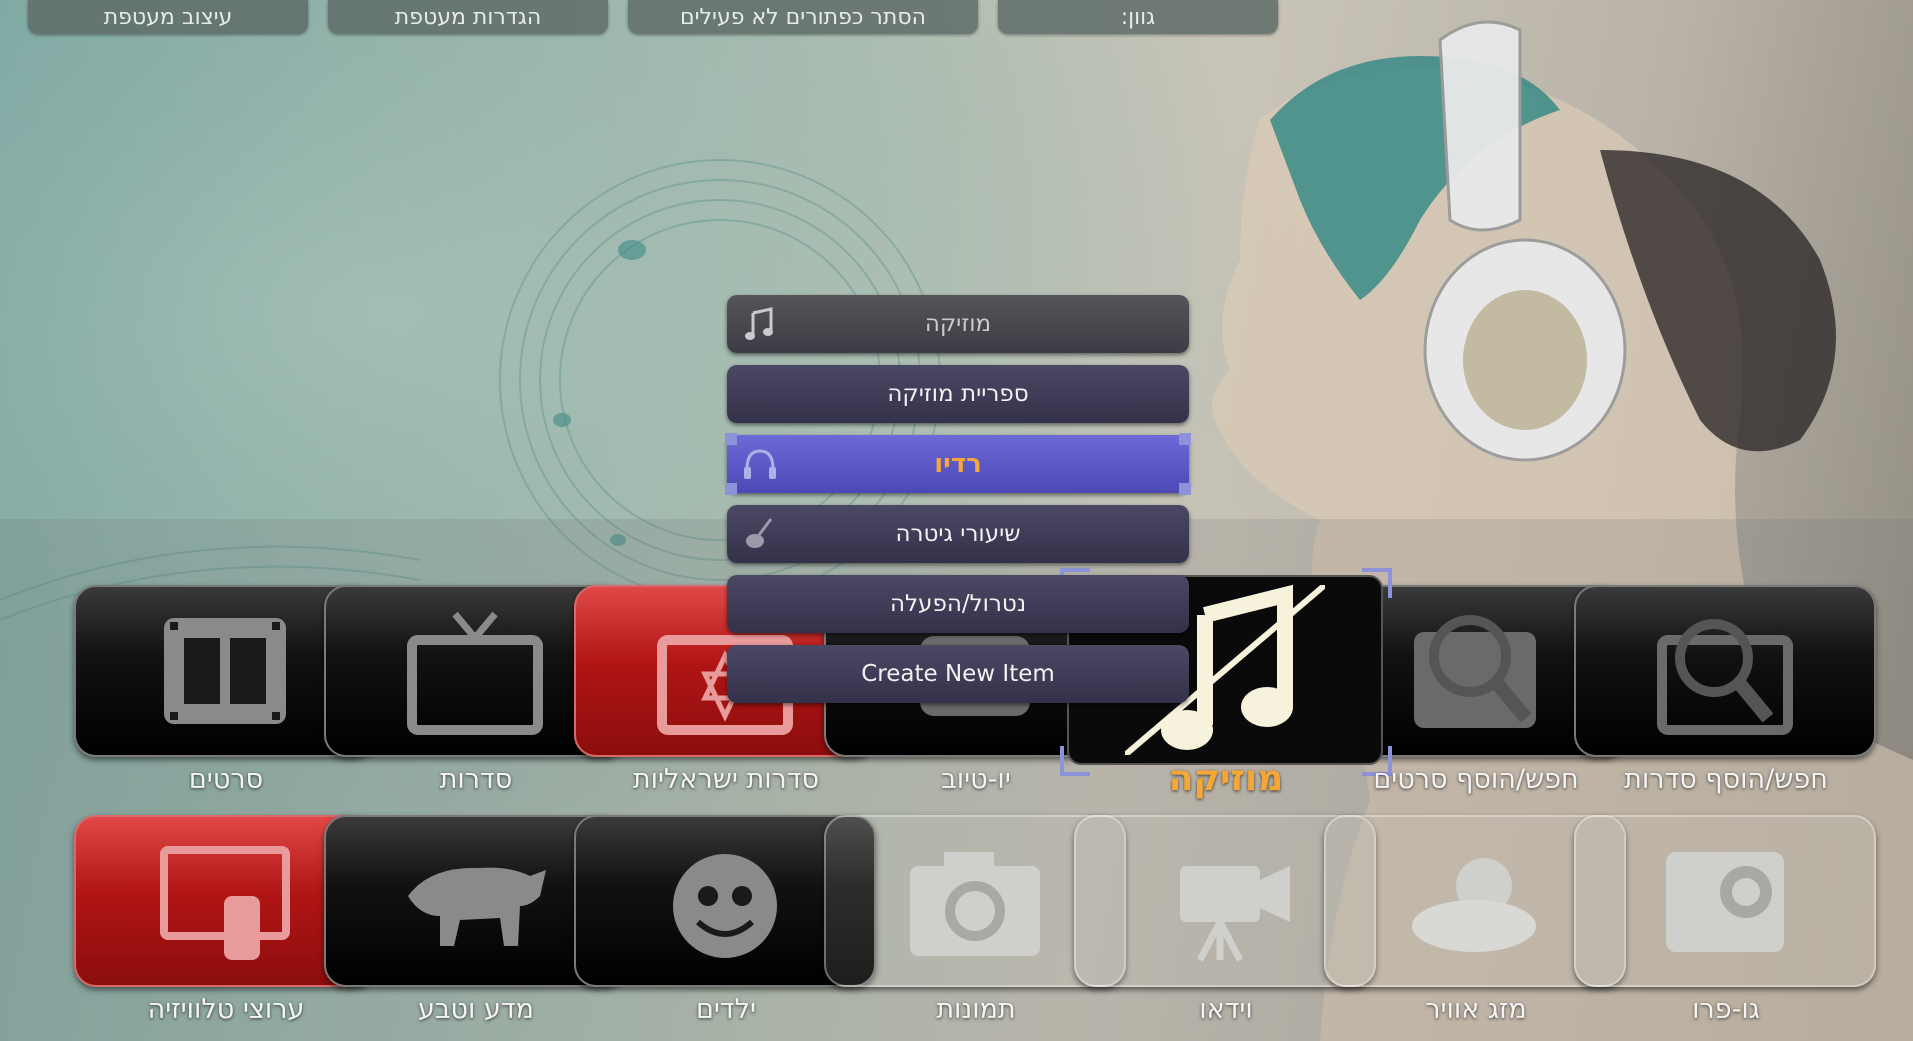 The image size is (1913, 1041). I want to click on menu-item-music-library: ספריית מוזיקה, so click(958, 394).